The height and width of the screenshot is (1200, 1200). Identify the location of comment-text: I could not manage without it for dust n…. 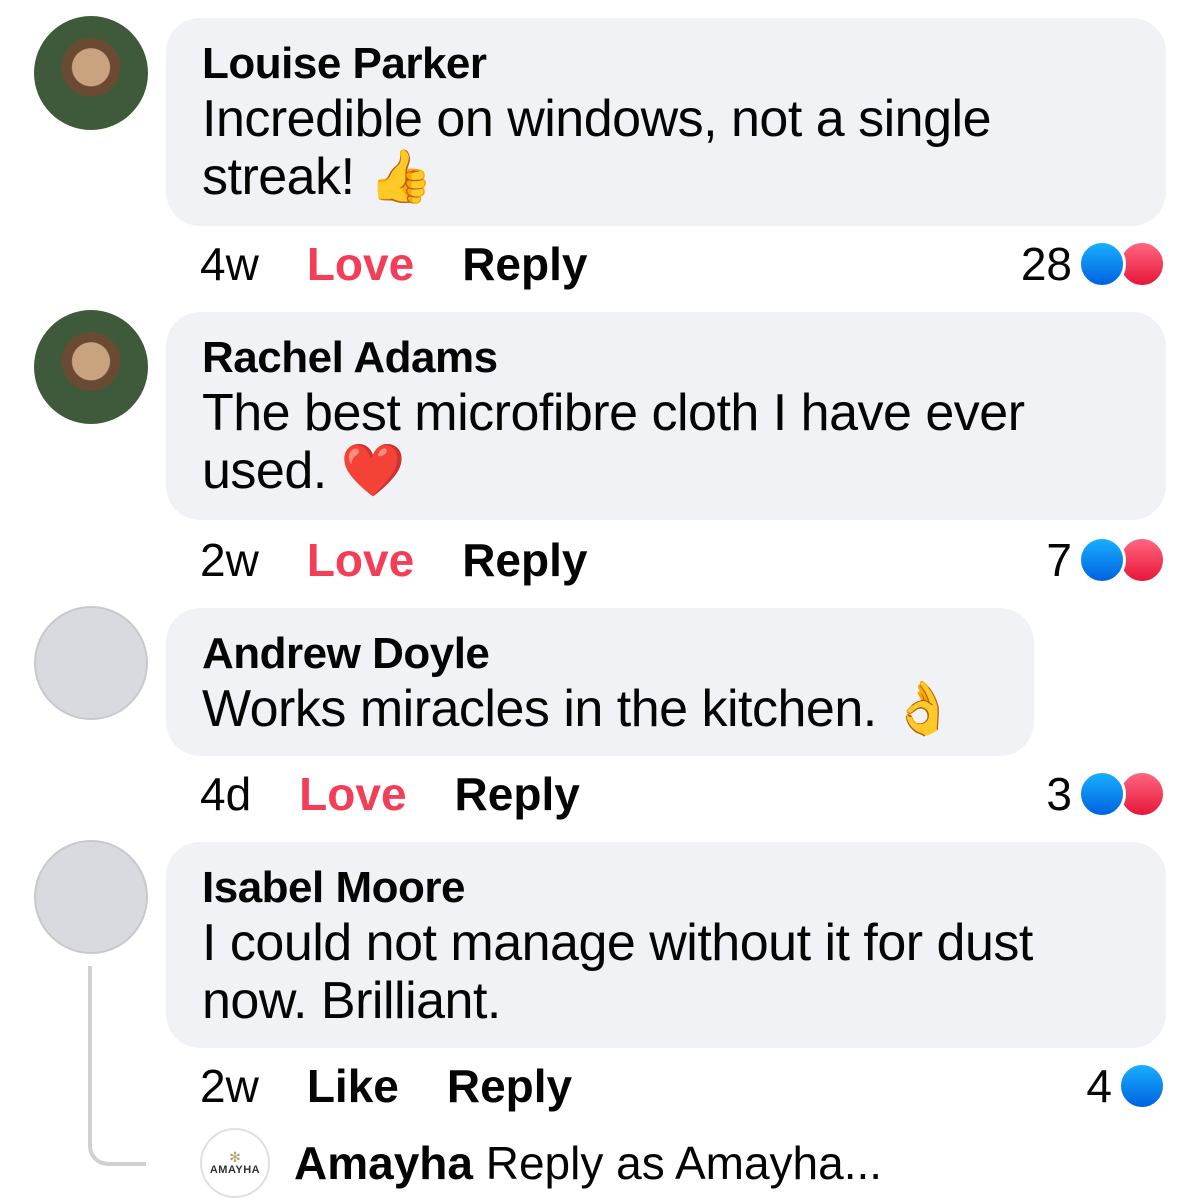
(617, 972).